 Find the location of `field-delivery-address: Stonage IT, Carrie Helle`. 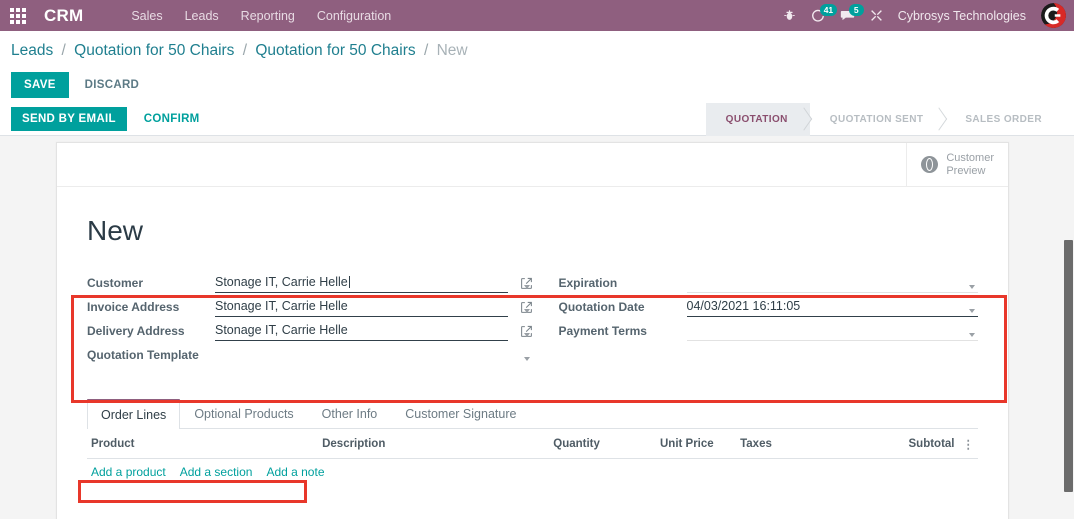

field-delivery-address: Stonage IT, Carrie Helle is located at coordinates (374, 332).